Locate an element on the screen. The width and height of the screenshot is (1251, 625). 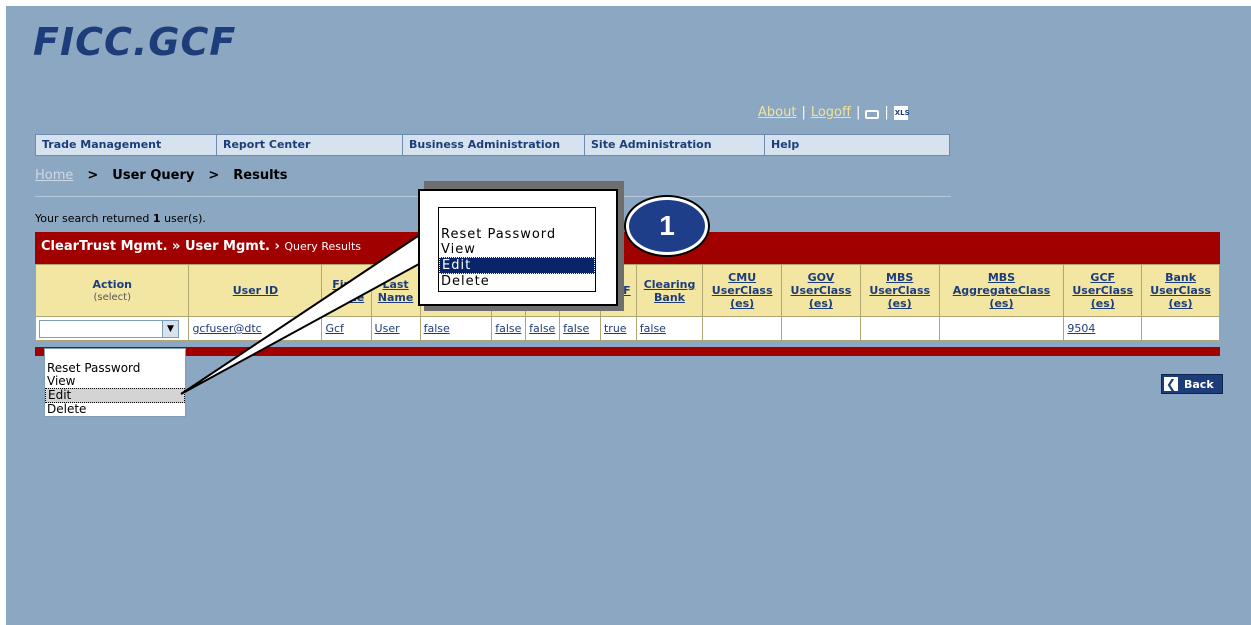
step-badge: 1 is located at coordinates (667, 226).